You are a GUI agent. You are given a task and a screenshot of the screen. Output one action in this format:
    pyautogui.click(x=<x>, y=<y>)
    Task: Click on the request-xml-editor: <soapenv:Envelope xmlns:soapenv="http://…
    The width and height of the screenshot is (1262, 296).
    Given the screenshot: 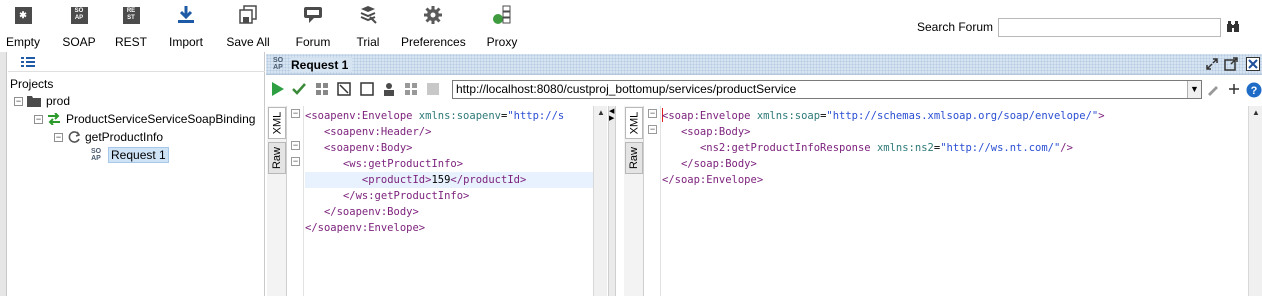 What is the action you would take?
    pyautogui.click(x=449, y=201)
    